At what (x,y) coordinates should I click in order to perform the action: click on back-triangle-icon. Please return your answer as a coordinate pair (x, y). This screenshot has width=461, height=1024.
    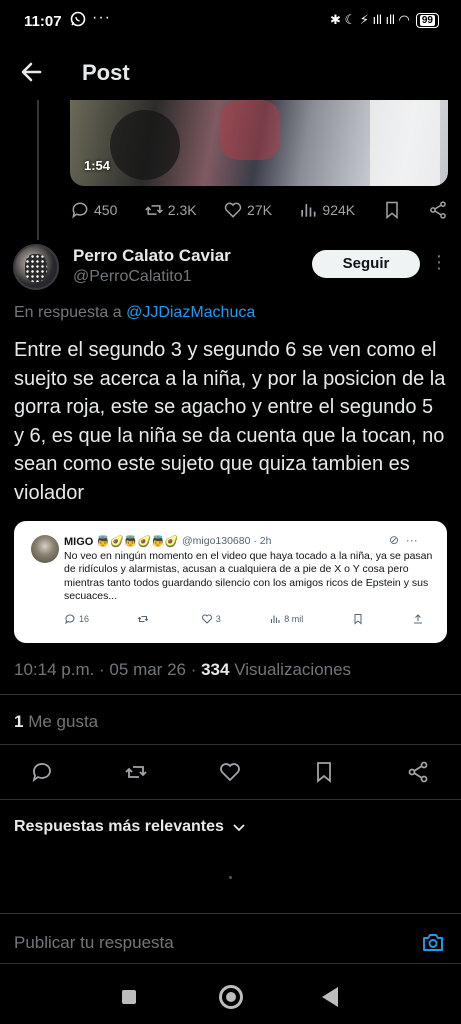
    Looking at the image, I should click on (330, 997).